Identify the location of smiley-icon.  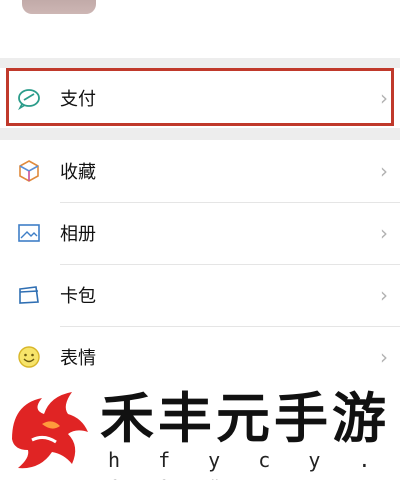
(29, 357).